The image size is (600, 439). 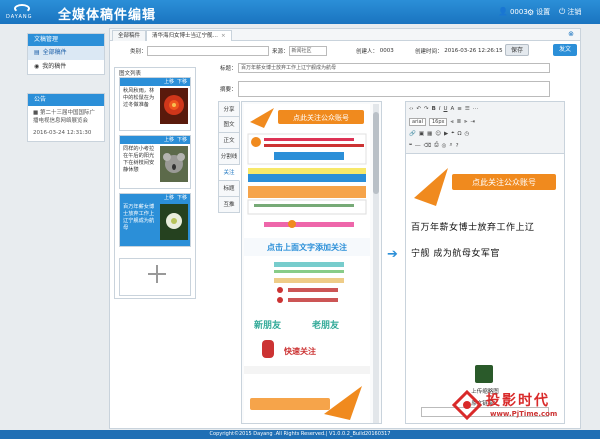 I want to click on video-icon: ▶, so click(x=446, y=134).